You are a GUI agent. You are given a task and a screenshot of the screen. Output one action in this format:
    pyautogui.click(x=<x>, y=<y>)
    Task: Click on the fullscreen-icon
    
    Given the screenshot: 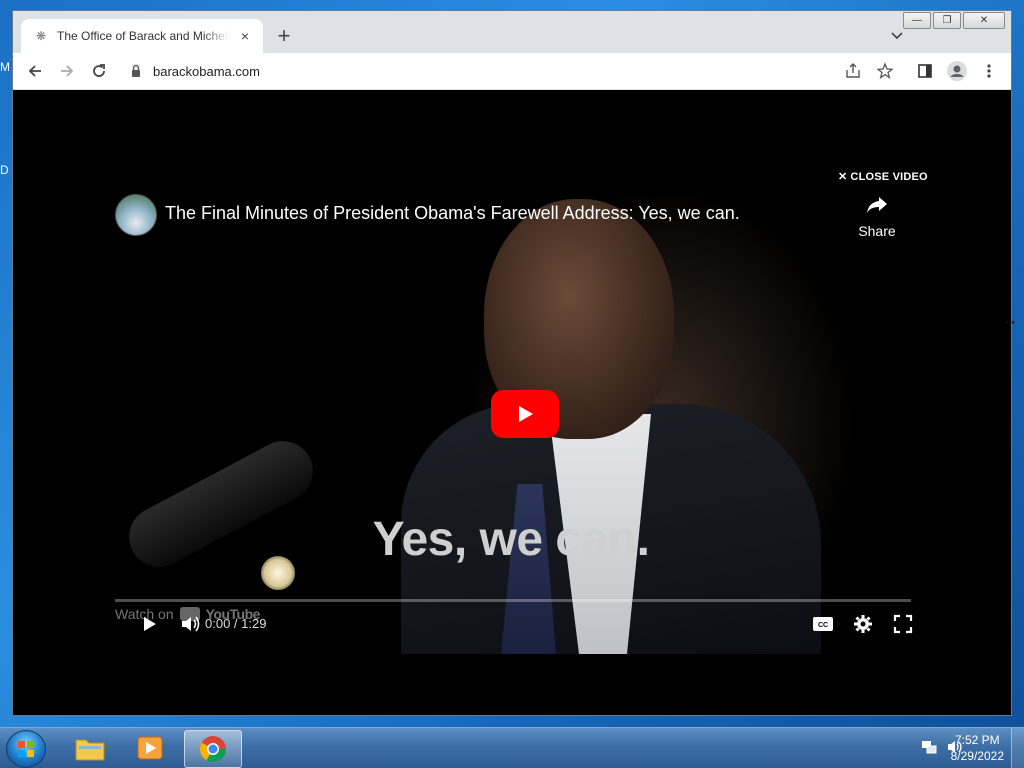 What is the action you would take?
    pyautogui.click(x=903, y=624)
    